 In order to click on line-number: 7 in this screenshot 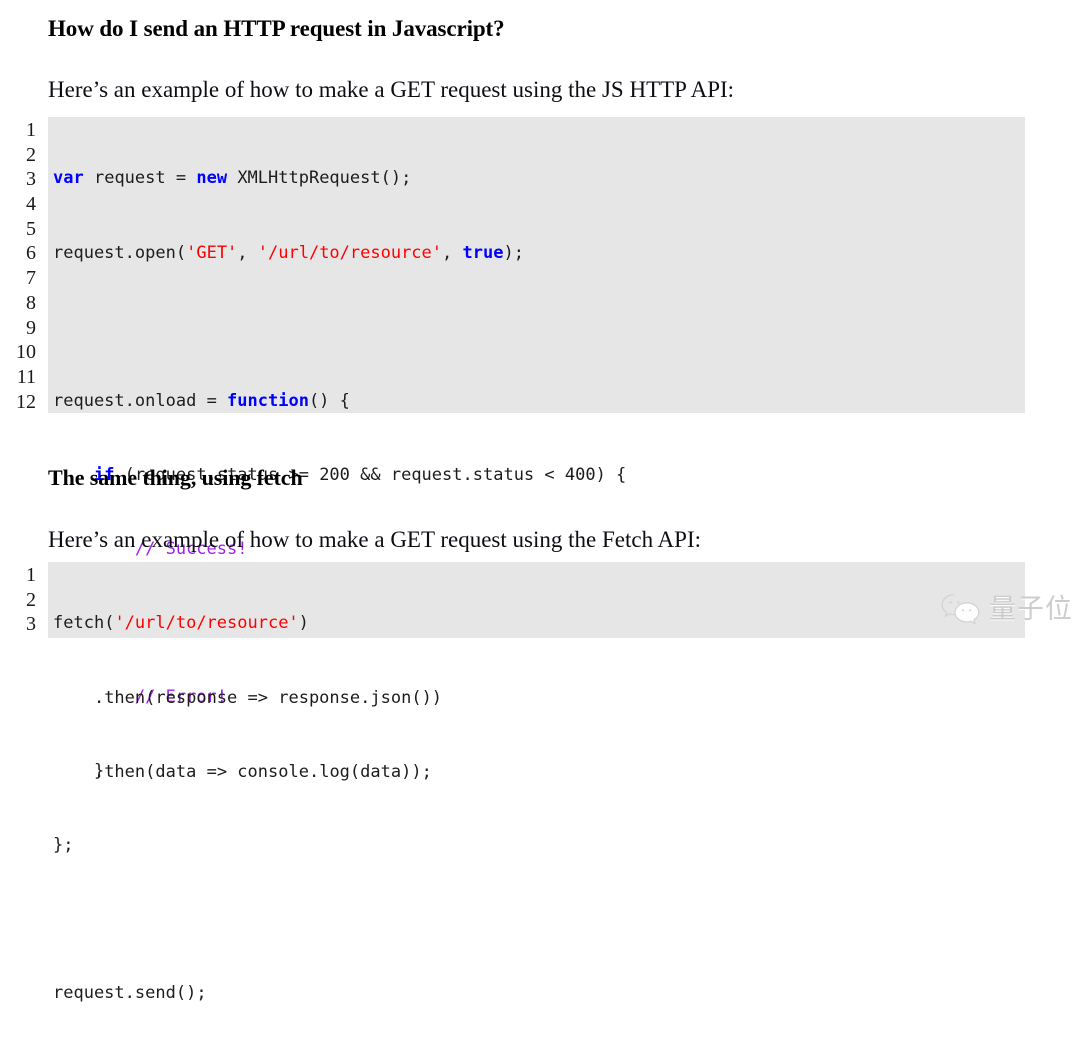, I will do `click(31, 278)`.